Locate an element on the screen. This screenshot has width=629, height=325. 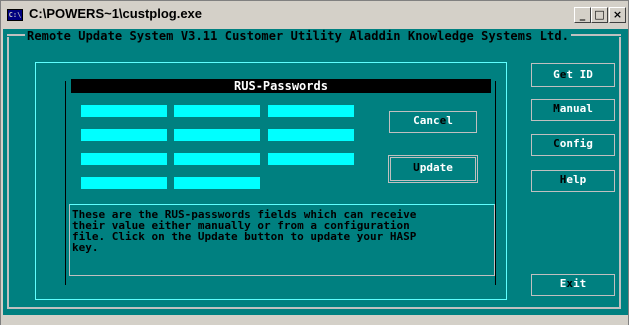
close-icon: × is located at coordinates (617, 14).